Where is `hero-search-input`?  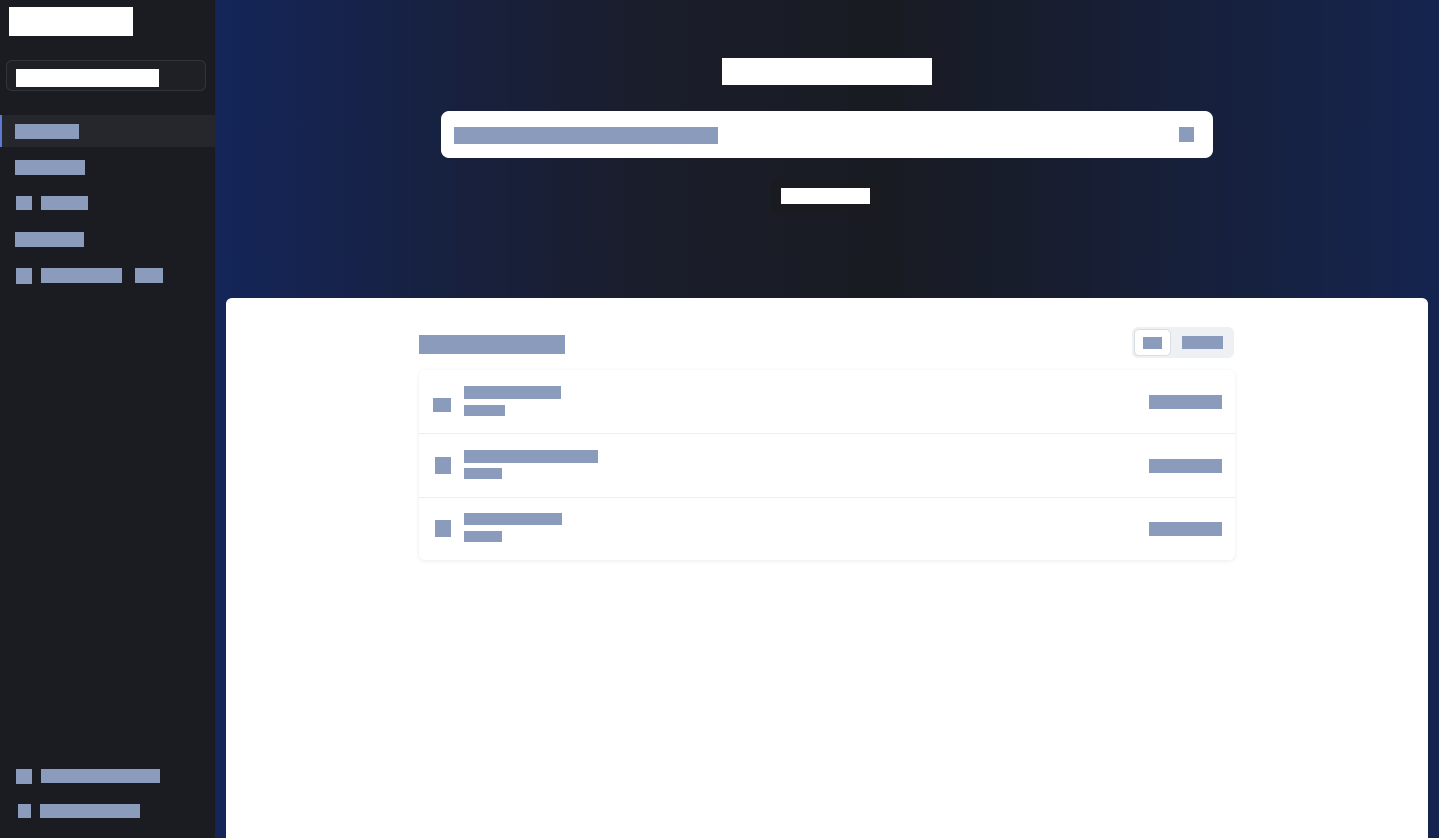
hero-search-input is located at coordinates (827, 134).